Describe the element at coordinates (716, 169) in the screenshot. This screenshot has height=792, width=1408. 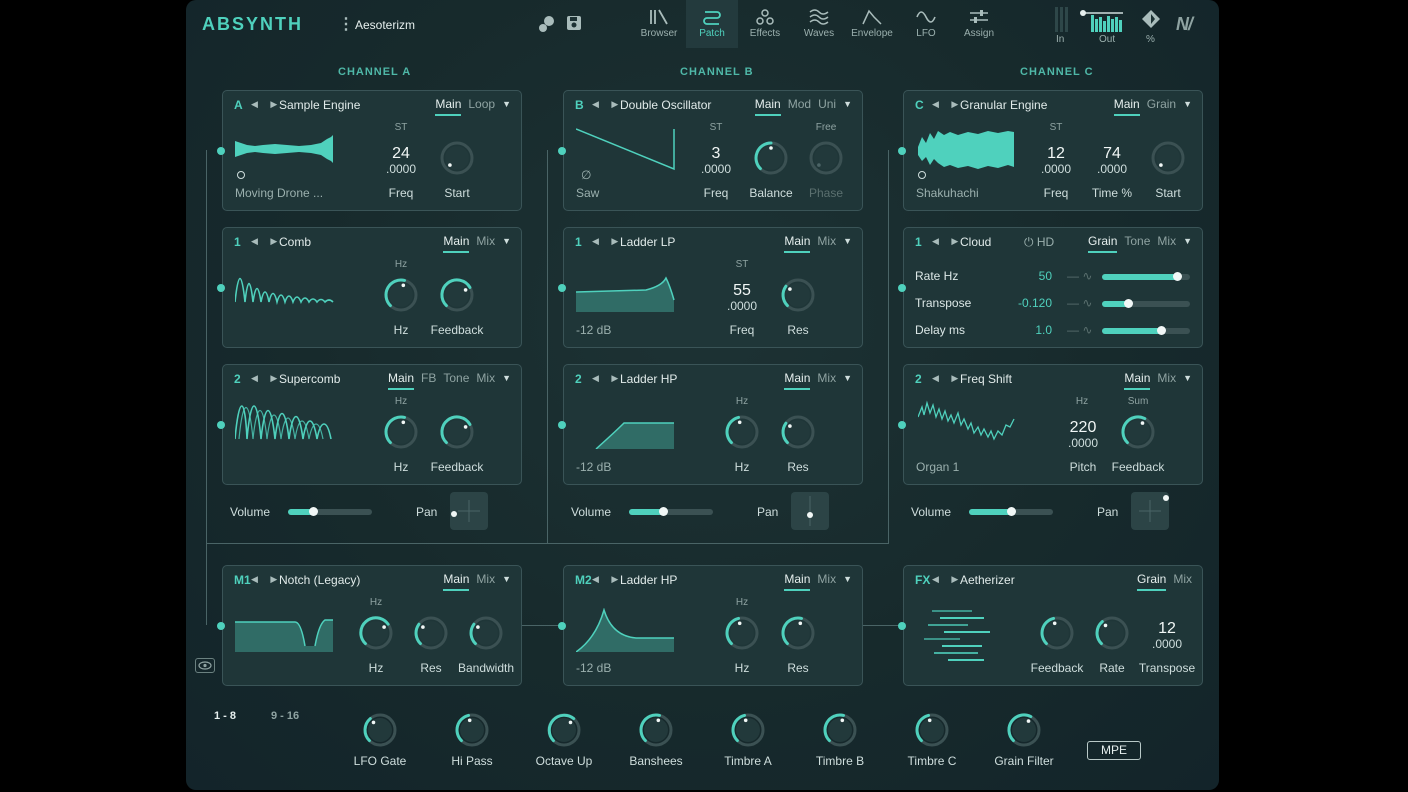
I see `freq-fraction: .0000` at that location.